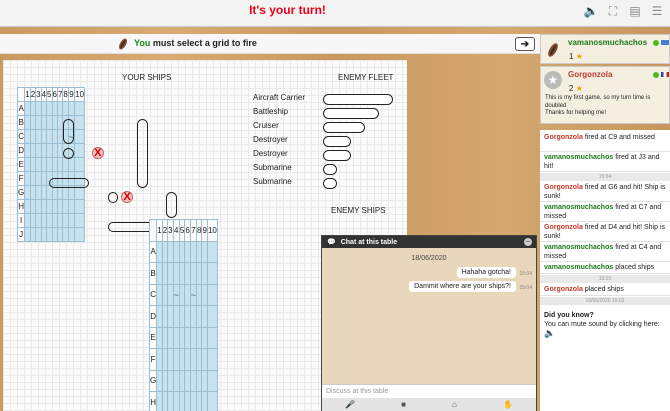 The image size is (670, 411). What do you see at coordinates (462, 286) in the screenshot?
I see `chat-message: Dammit where are your ships?!` at bounding box center [462, 286].